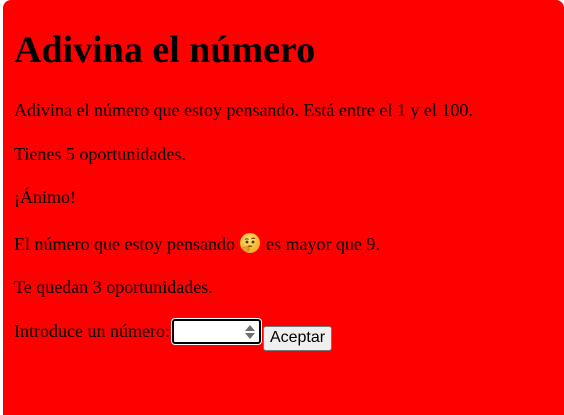 Image resolution: width=564 pixels, height=415 pixels. What do you see at coordinates (100, 154) in the screenshot?
I see `chances-text: Tienes 5 oportunidades.` at bounding box center [100, 154].